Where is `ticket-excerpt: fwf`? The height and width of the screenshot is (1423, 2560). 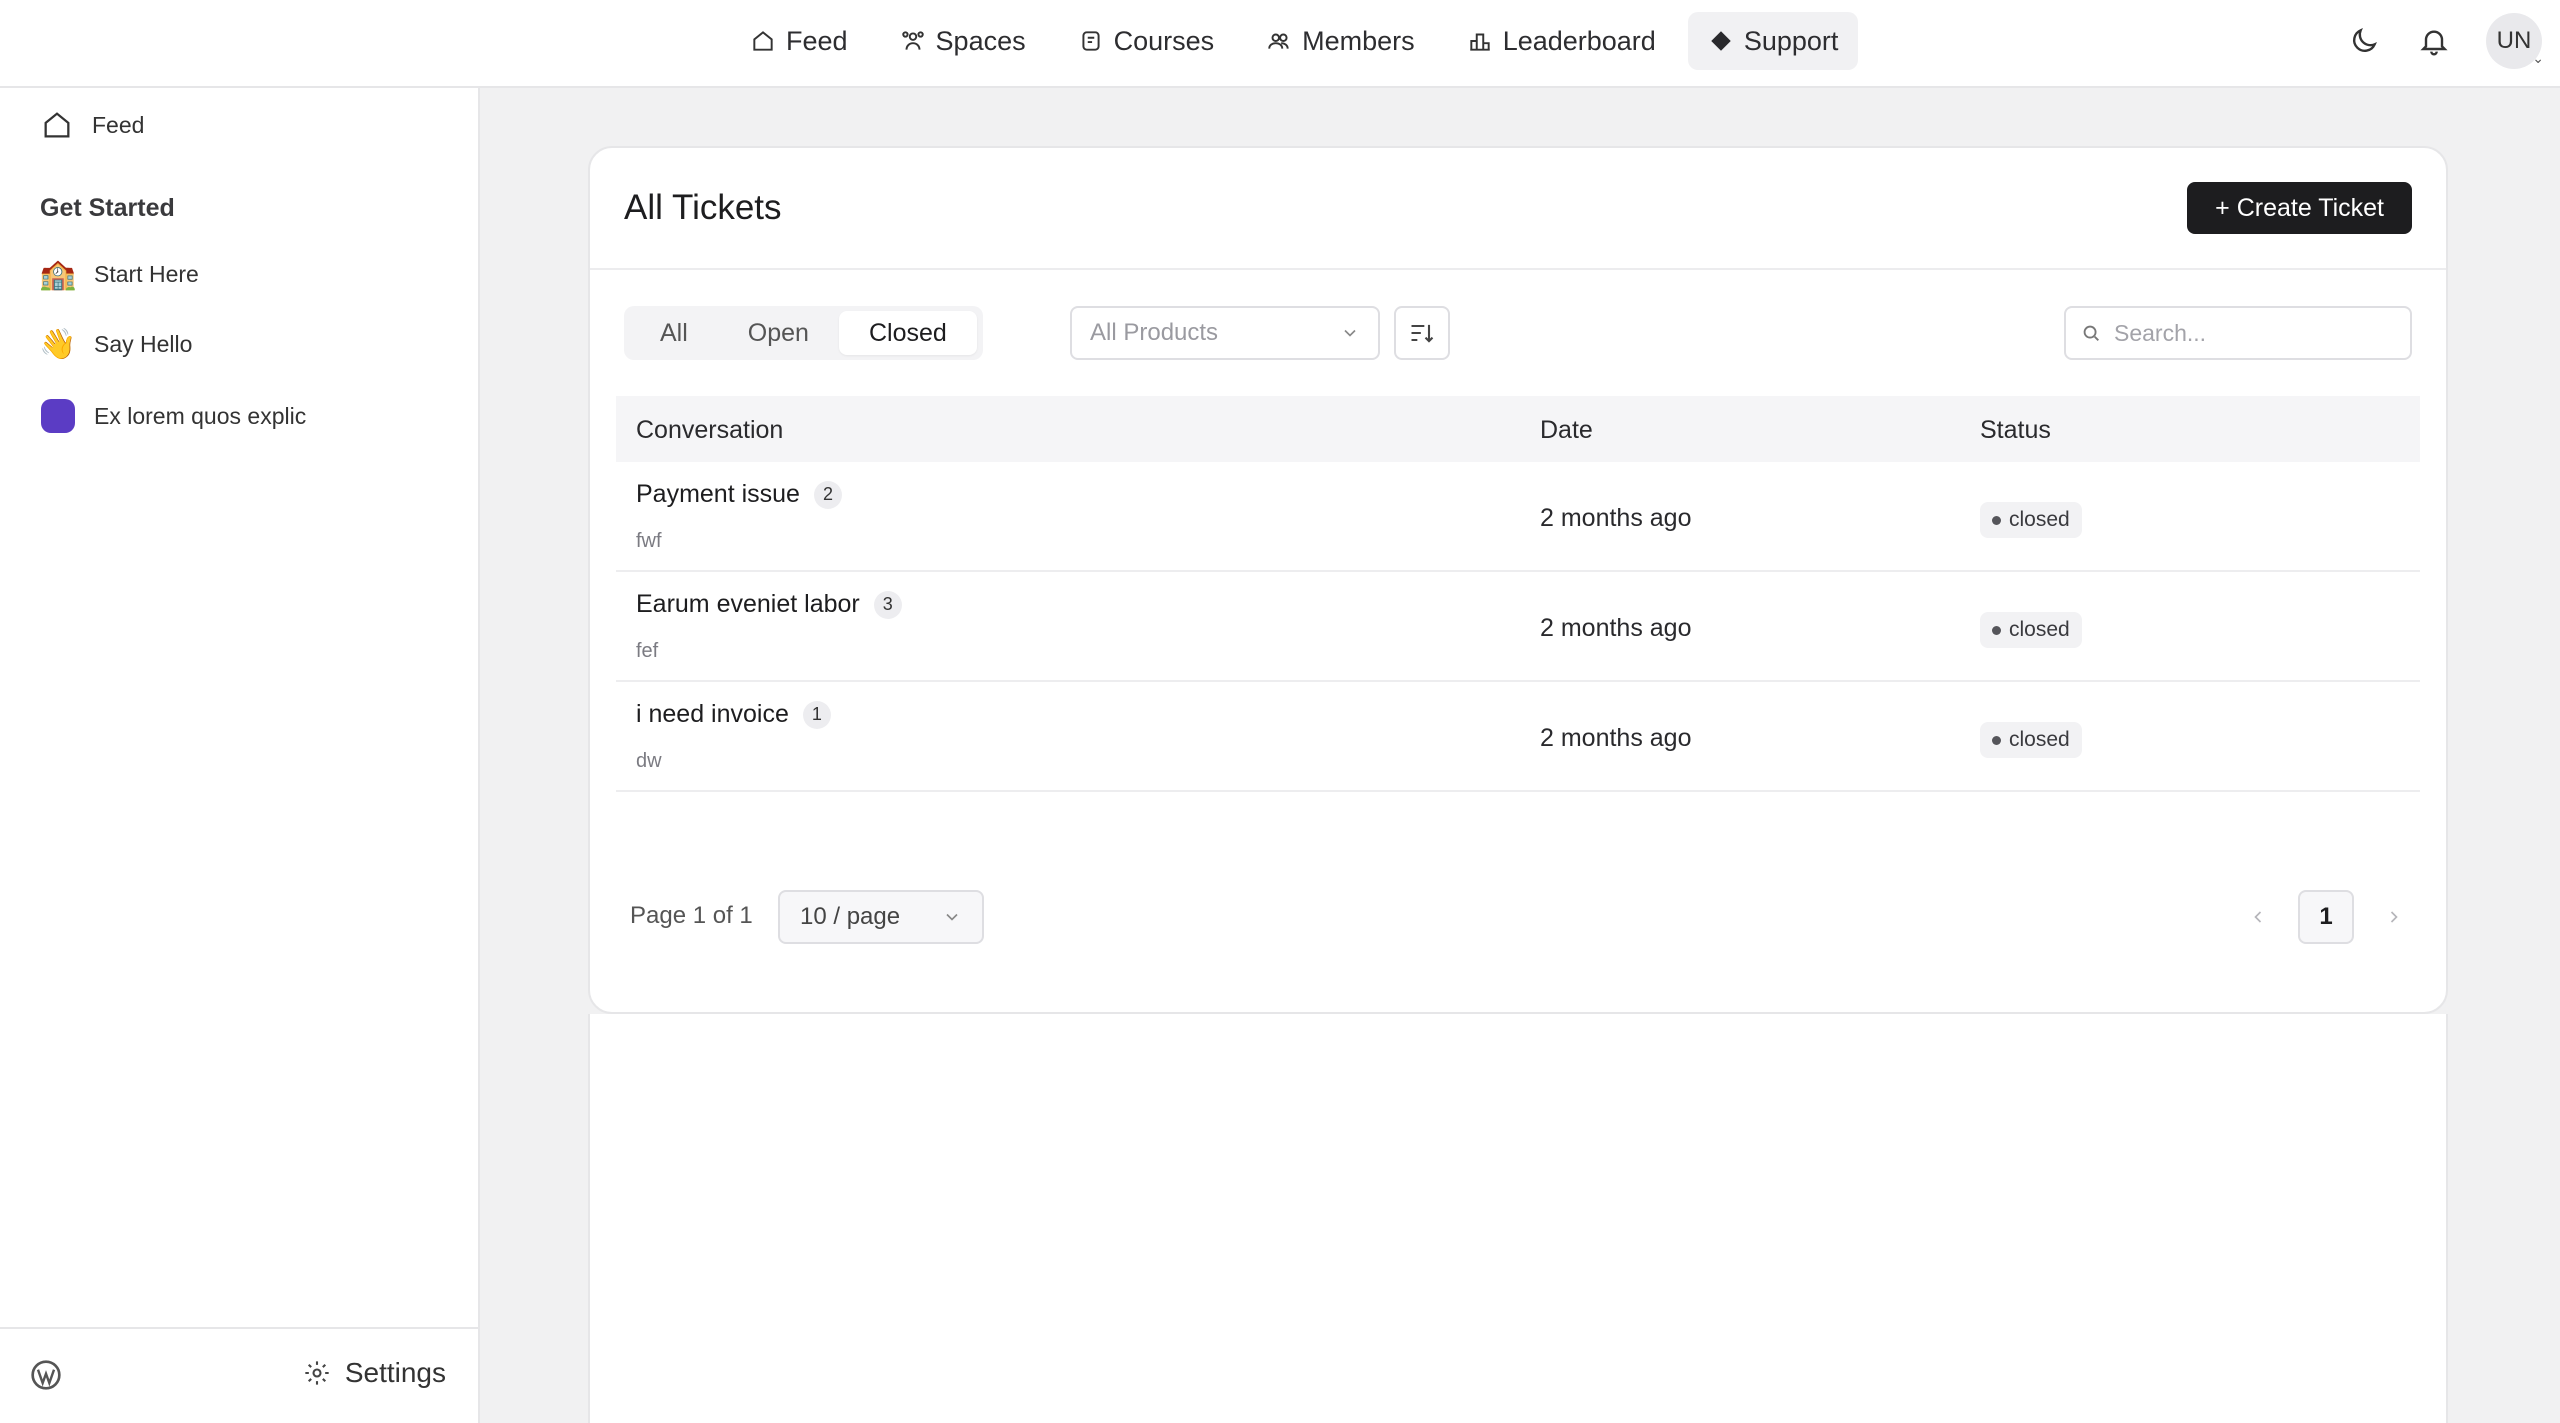 ticket-excerpt: fwf is located at coordinates (649, 541).